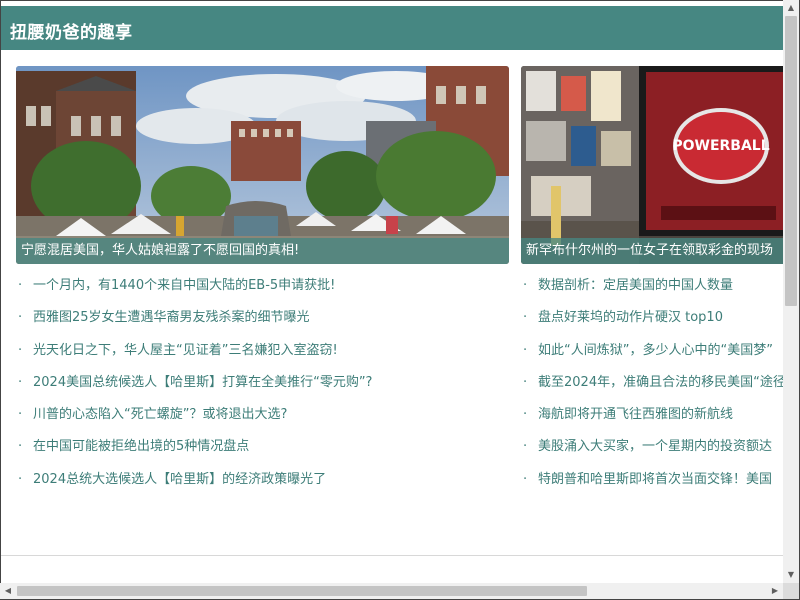 The width and height of the screenshot is (800, 600). I want to click on list-item-link: 川普的心态陷入“死亡螺旋”？或将退出大选?, so click(160, 414).